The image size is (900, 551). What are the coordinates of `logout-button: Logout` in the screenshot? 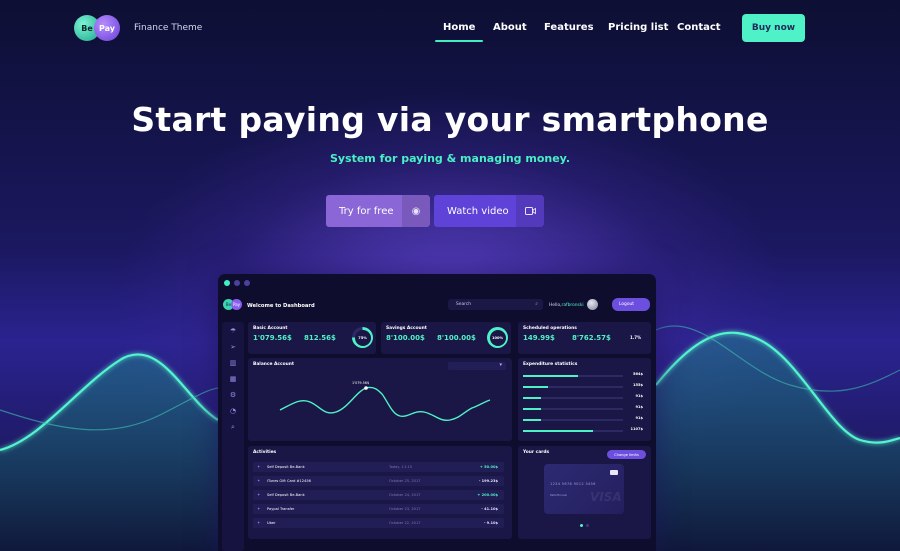 It's located at (631, 304).